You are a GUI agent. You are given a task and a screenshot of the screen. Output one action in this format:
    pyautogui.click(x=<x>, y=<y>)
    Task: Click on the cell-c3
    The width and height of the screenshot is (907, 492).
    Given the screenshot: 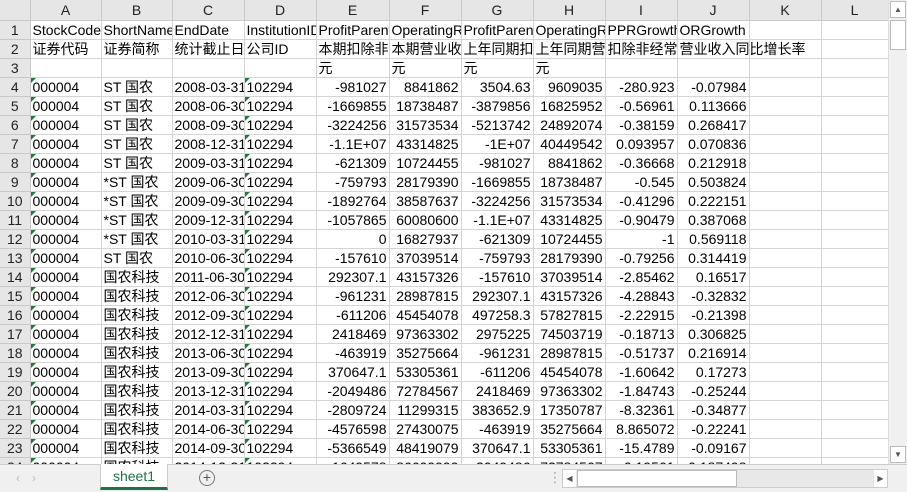 What is the action you would take?
    pyautogui.click(x=208, y=68)
    